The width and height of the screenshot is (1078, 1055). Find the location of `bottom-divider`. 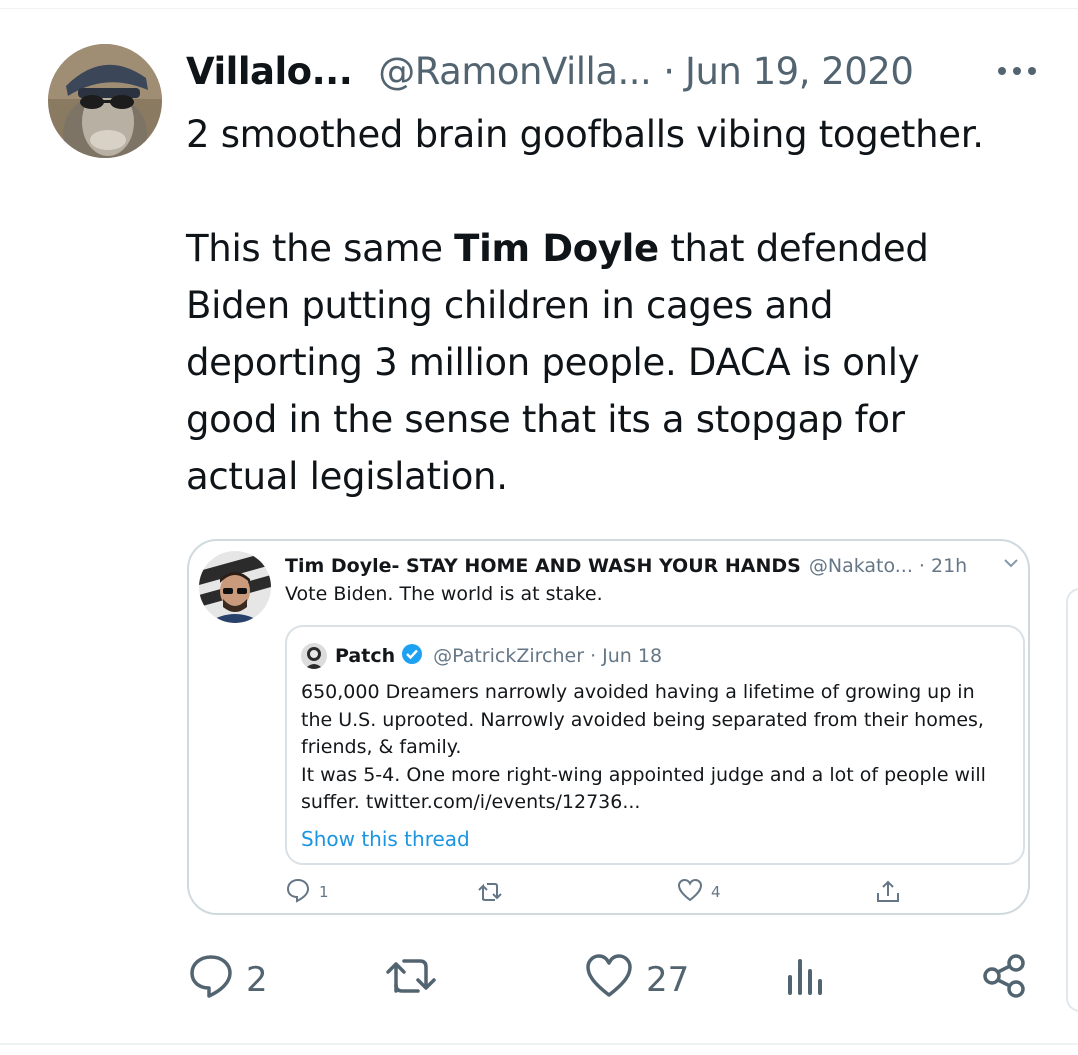

bottom-divider is located at coordinates (539, 1044).